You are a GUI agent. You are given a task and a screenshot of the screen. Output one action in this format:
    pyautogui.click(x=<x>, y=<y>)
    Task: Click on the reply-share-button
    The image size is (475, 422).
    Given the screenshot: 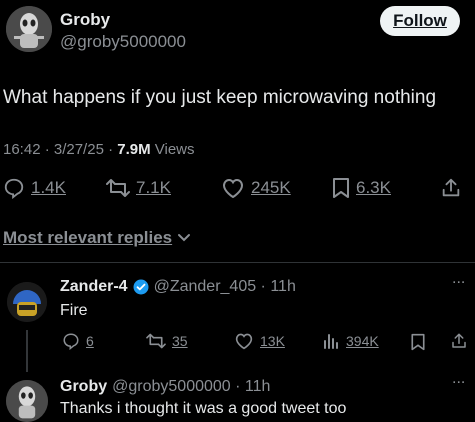 What is the action you would take?
    pyautogui.click(x=459, y=341)
    